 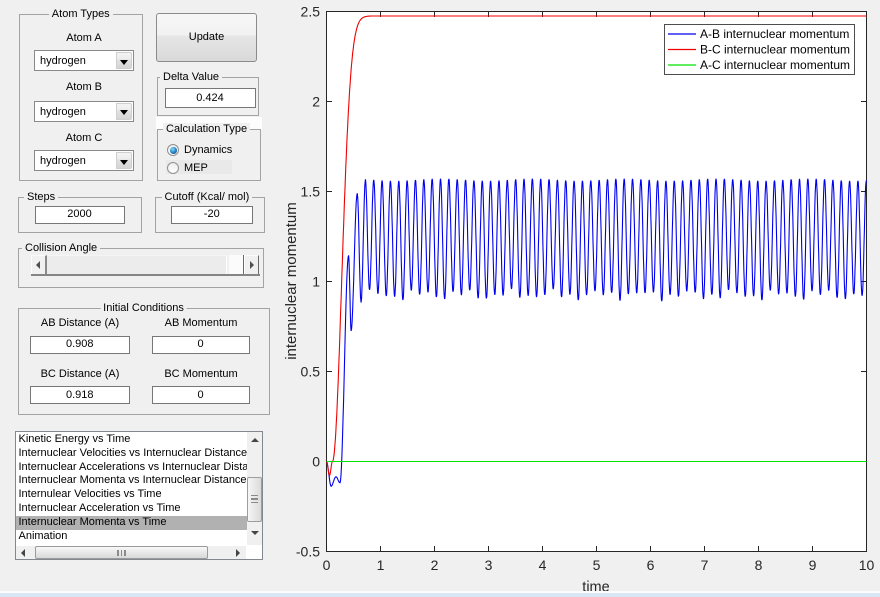 What do you see at coordinates (308, 552) in the screenshot?
I see `svg-text: -0.5` at bounding box center [308, 552].